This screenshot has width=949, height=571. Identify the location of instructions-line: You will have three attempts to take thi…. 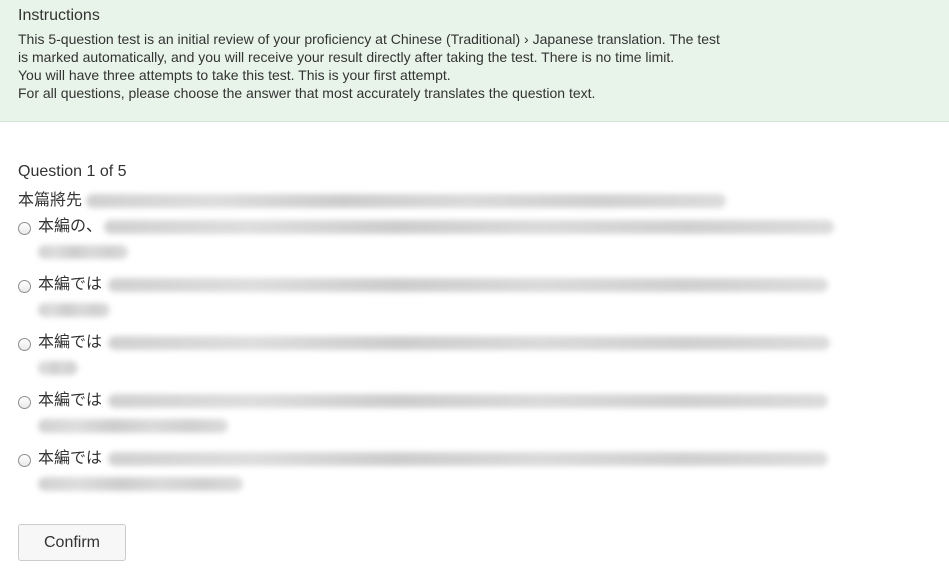
(234, 75).